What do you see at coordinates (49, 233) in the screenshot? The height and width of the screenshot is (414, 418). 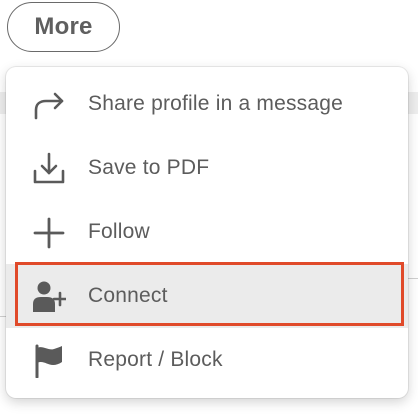 I see `plus-icon` at bounding box center [49, 233].